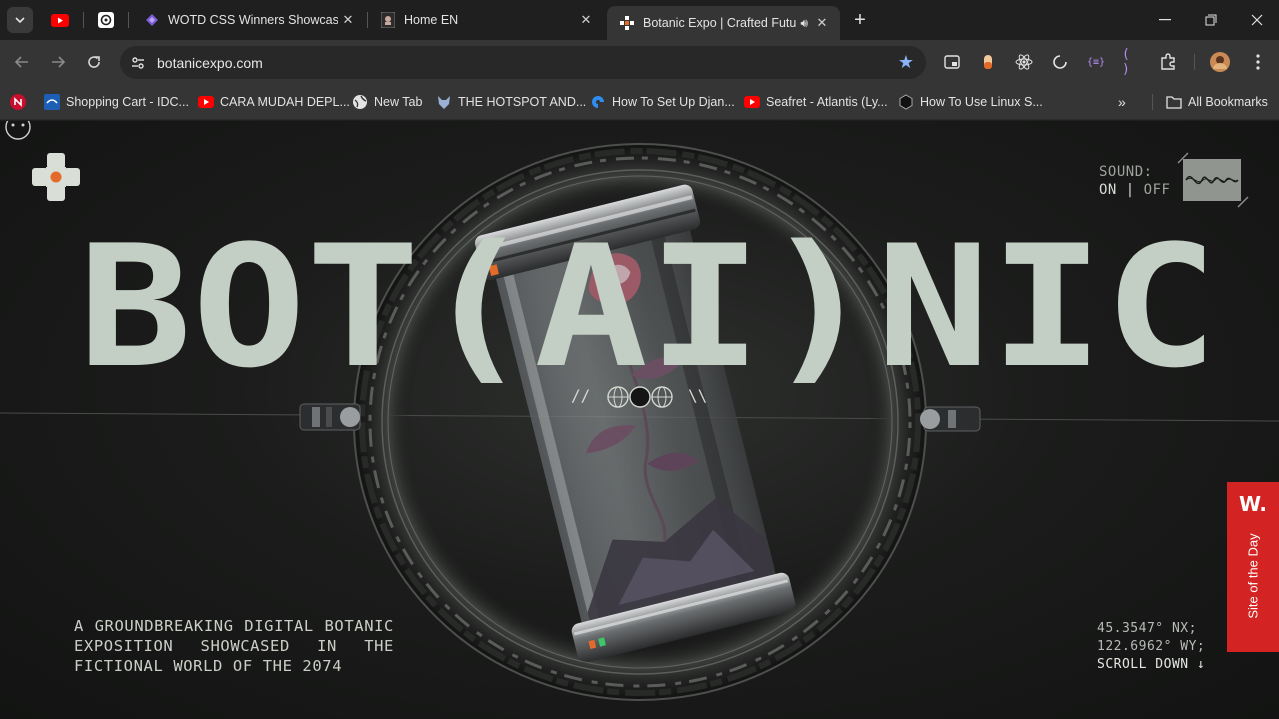  What do you see at coordinates (58, 62) in the screenshot?
I see `forward-arrow-icon` at bounding box center [58, 62].